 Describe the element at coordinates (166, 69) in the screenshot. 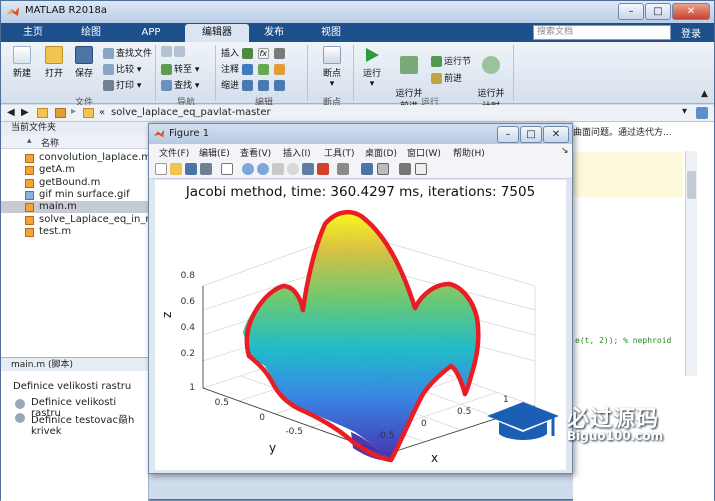

I see `goto-icon` at that location.